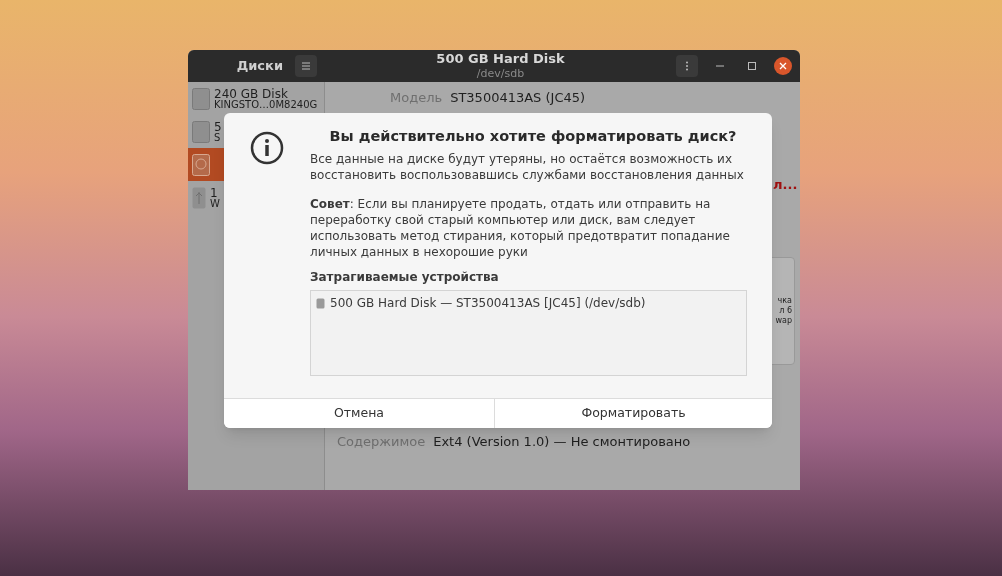 This screenshot has height=576, width=1002. I want to click on disk-name: 240 GB Disk, so click(251, 93).